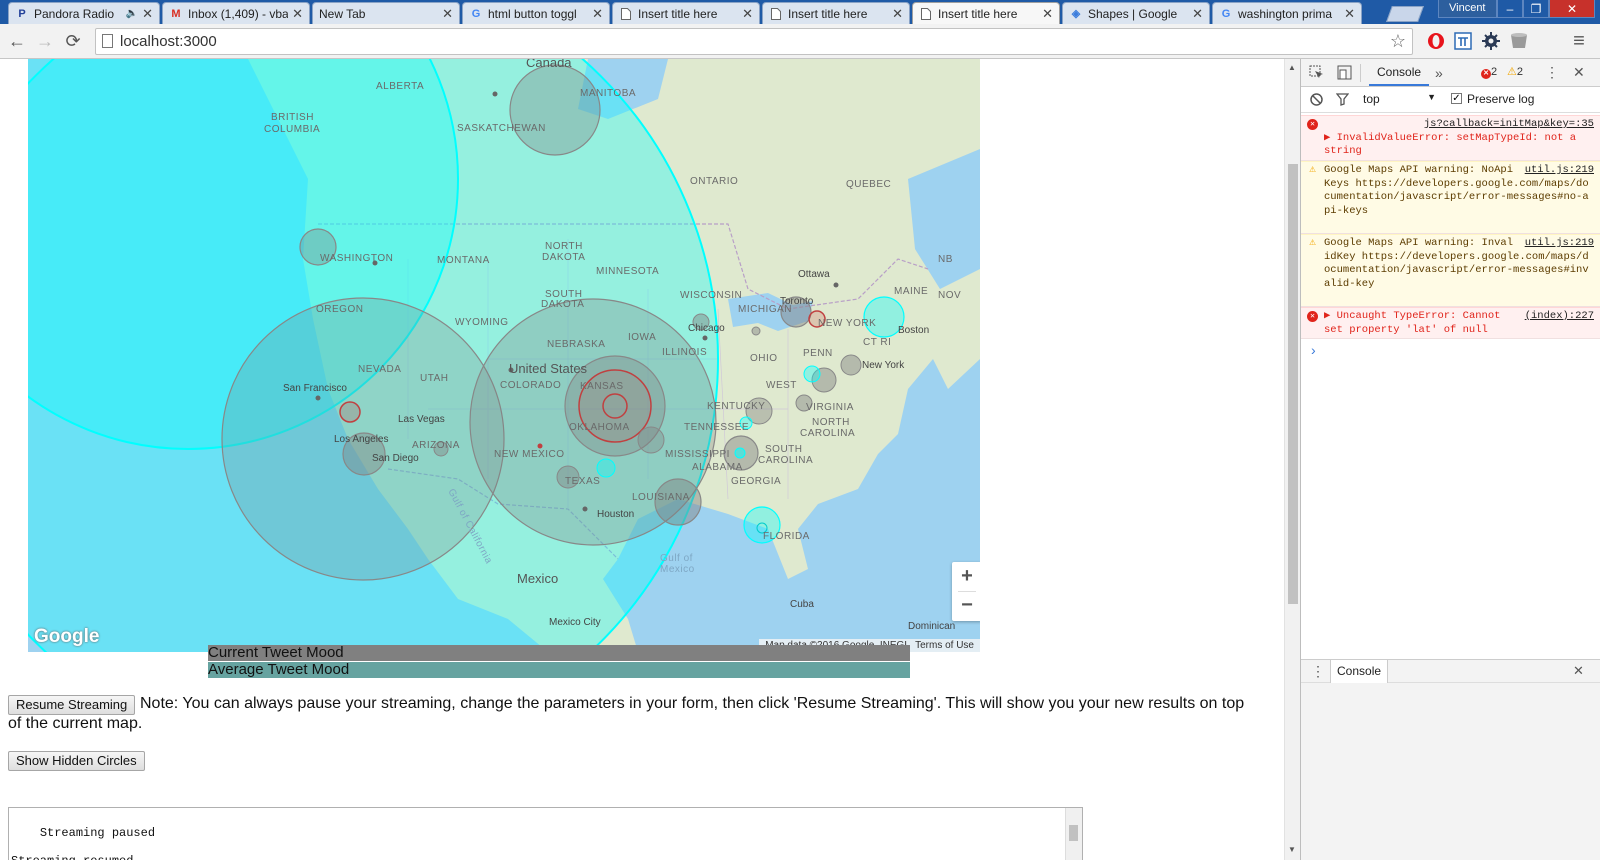 Image resolution: width=1600 pixels, height=860 pixels. Describe the element at coordinates (1292, 67) in the screenshot. I see `scroll-up-arrow-icon: ▲` at that location.